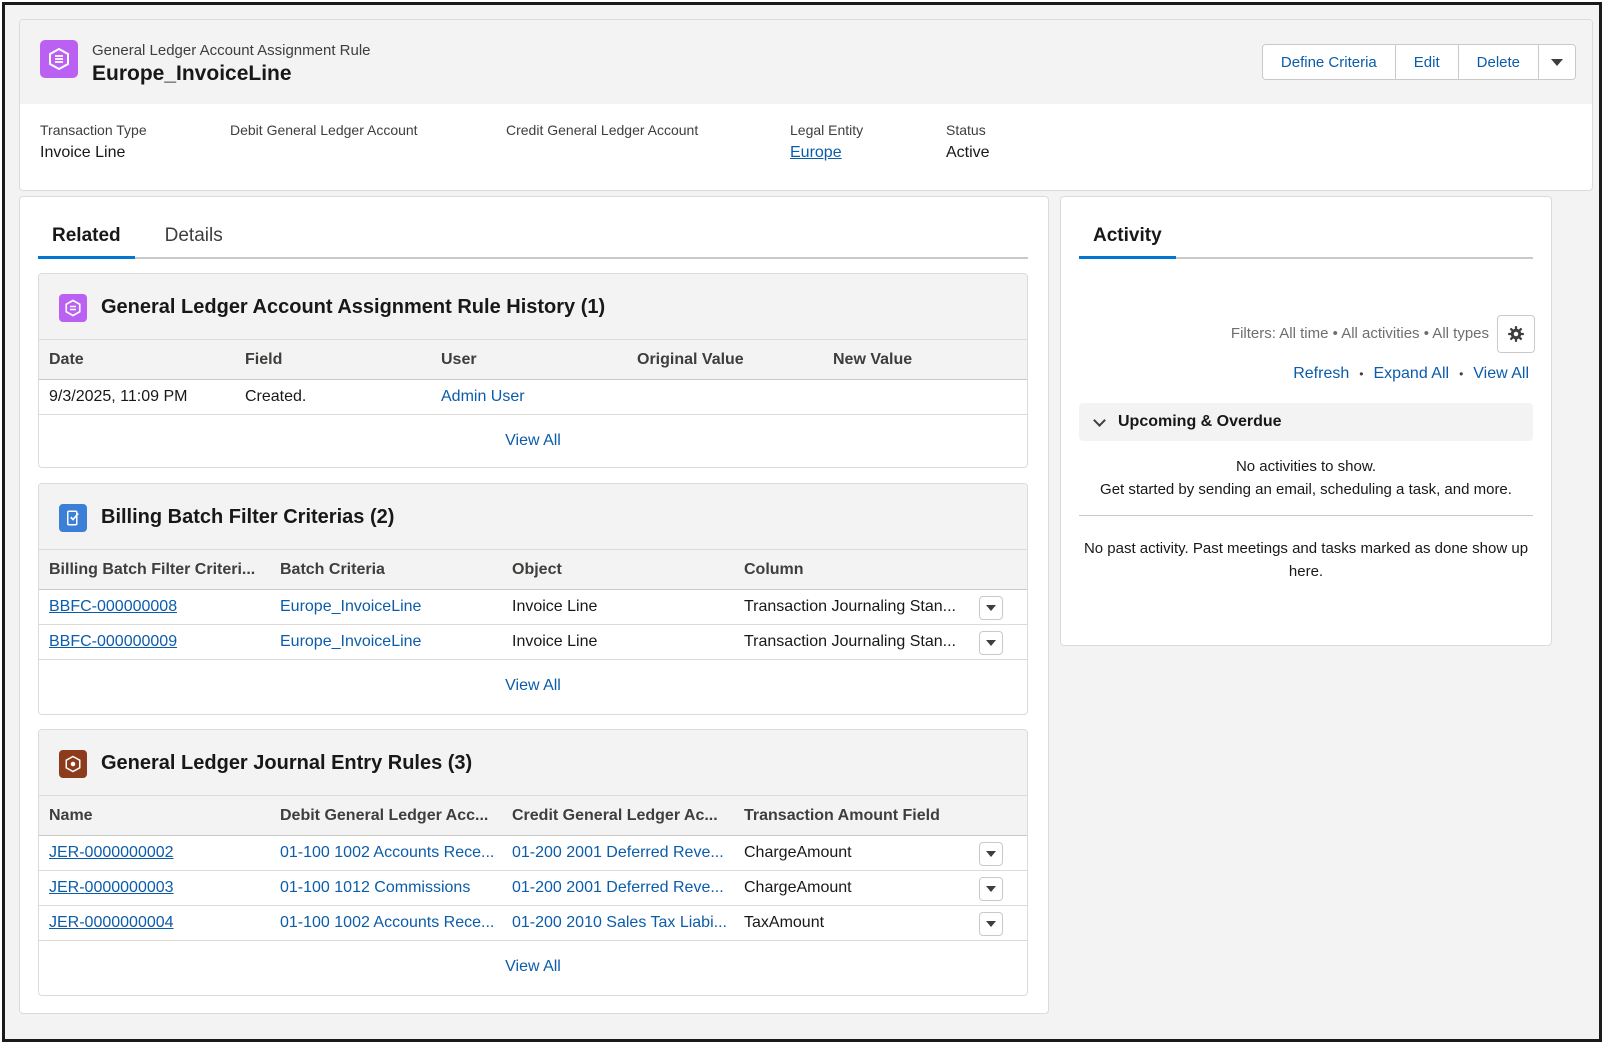 This screenshot has height=1044, width=1604. I want to click on column-header: Batch Criteria, so click(332, 569).